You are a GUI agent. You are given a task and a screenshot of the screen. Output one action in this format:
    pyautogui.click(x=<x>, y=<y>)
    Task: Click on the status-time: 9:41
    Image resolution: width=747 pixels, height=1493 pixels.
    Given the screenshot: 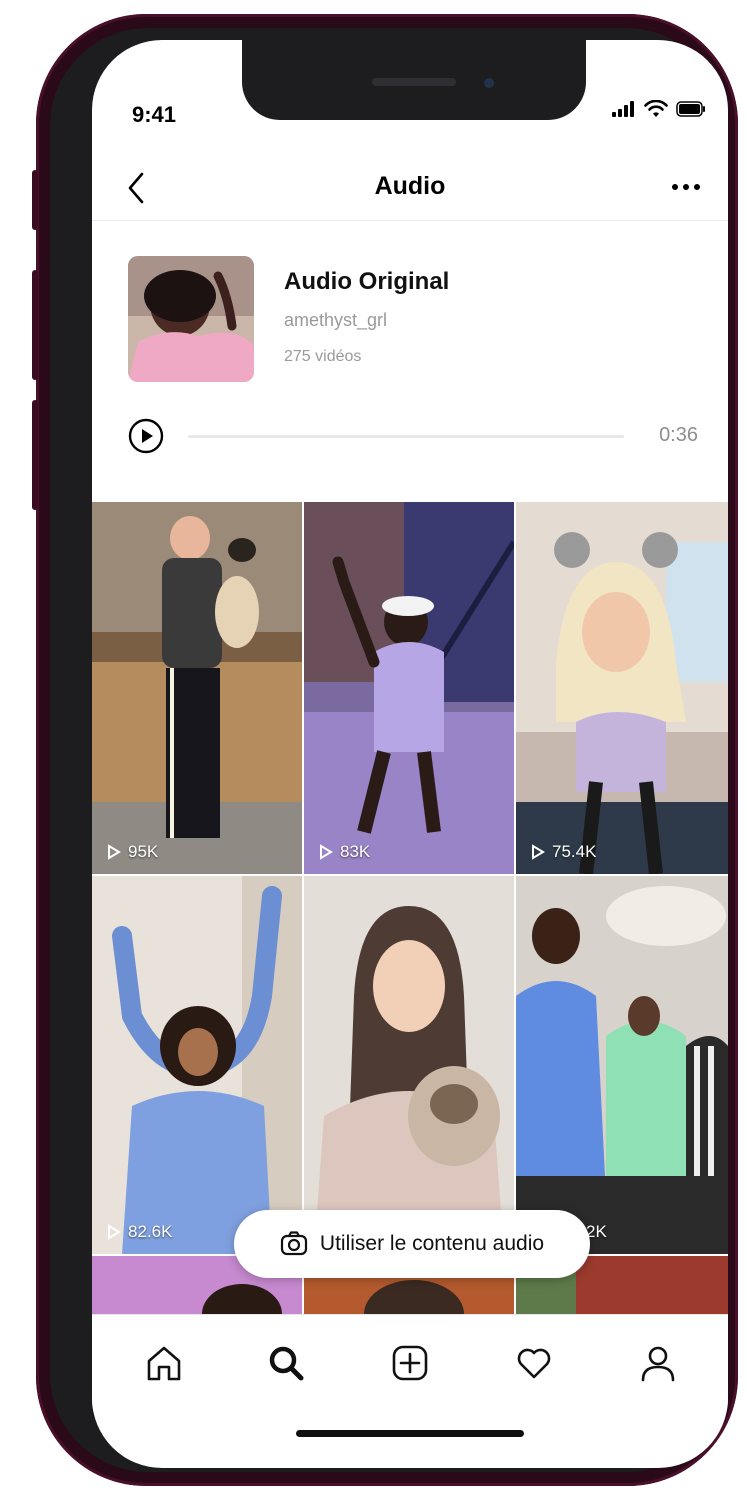 What is the action you would take?
    pyautogui.click(x=154, y=114)
    